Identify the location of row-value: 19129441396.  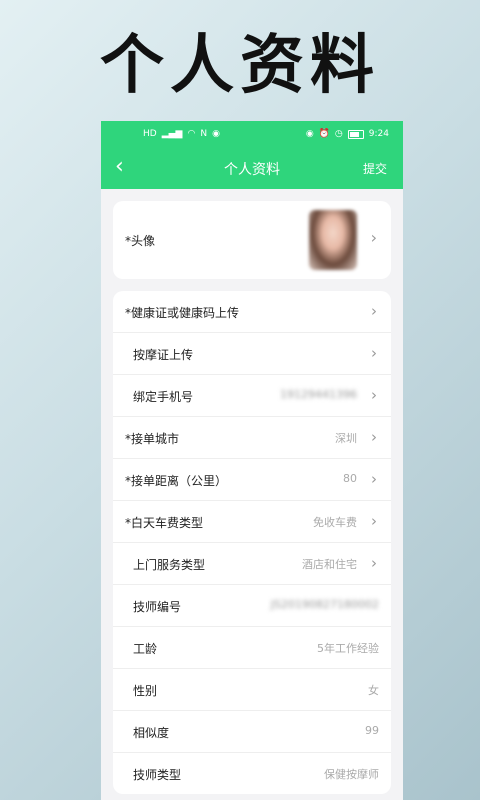
(318, 394).